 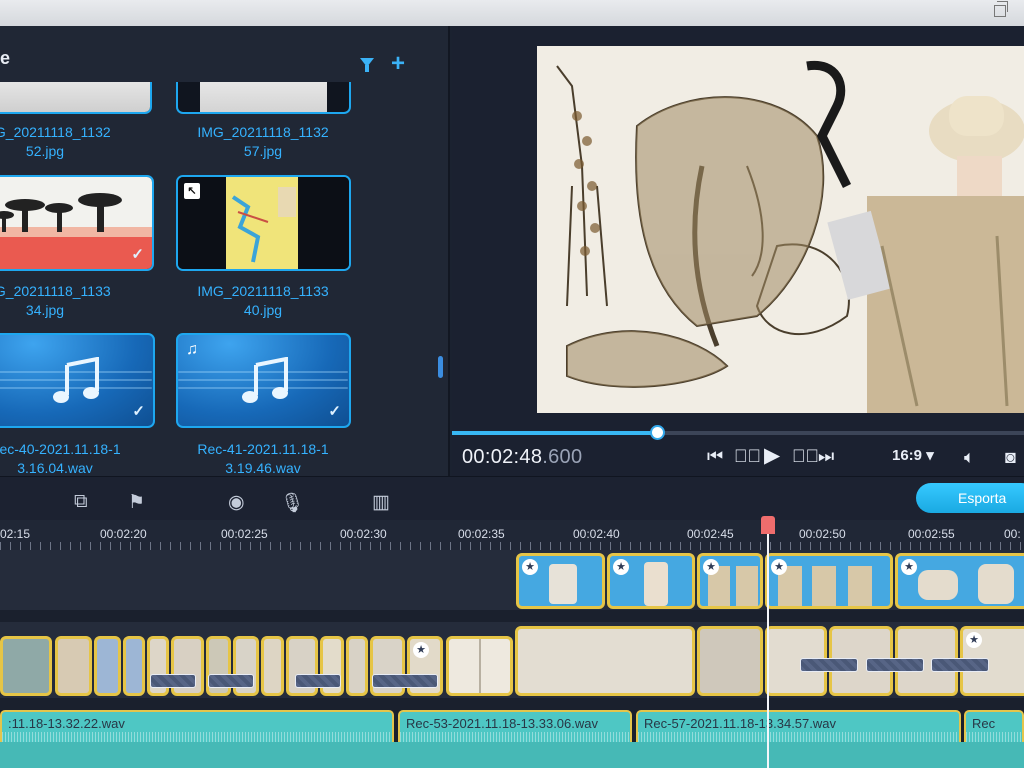 What do you see at coordinates (805, 456) in the screenshot?
I see `next-frame-icon: ▶⃒` at bounding box center [805, 456].